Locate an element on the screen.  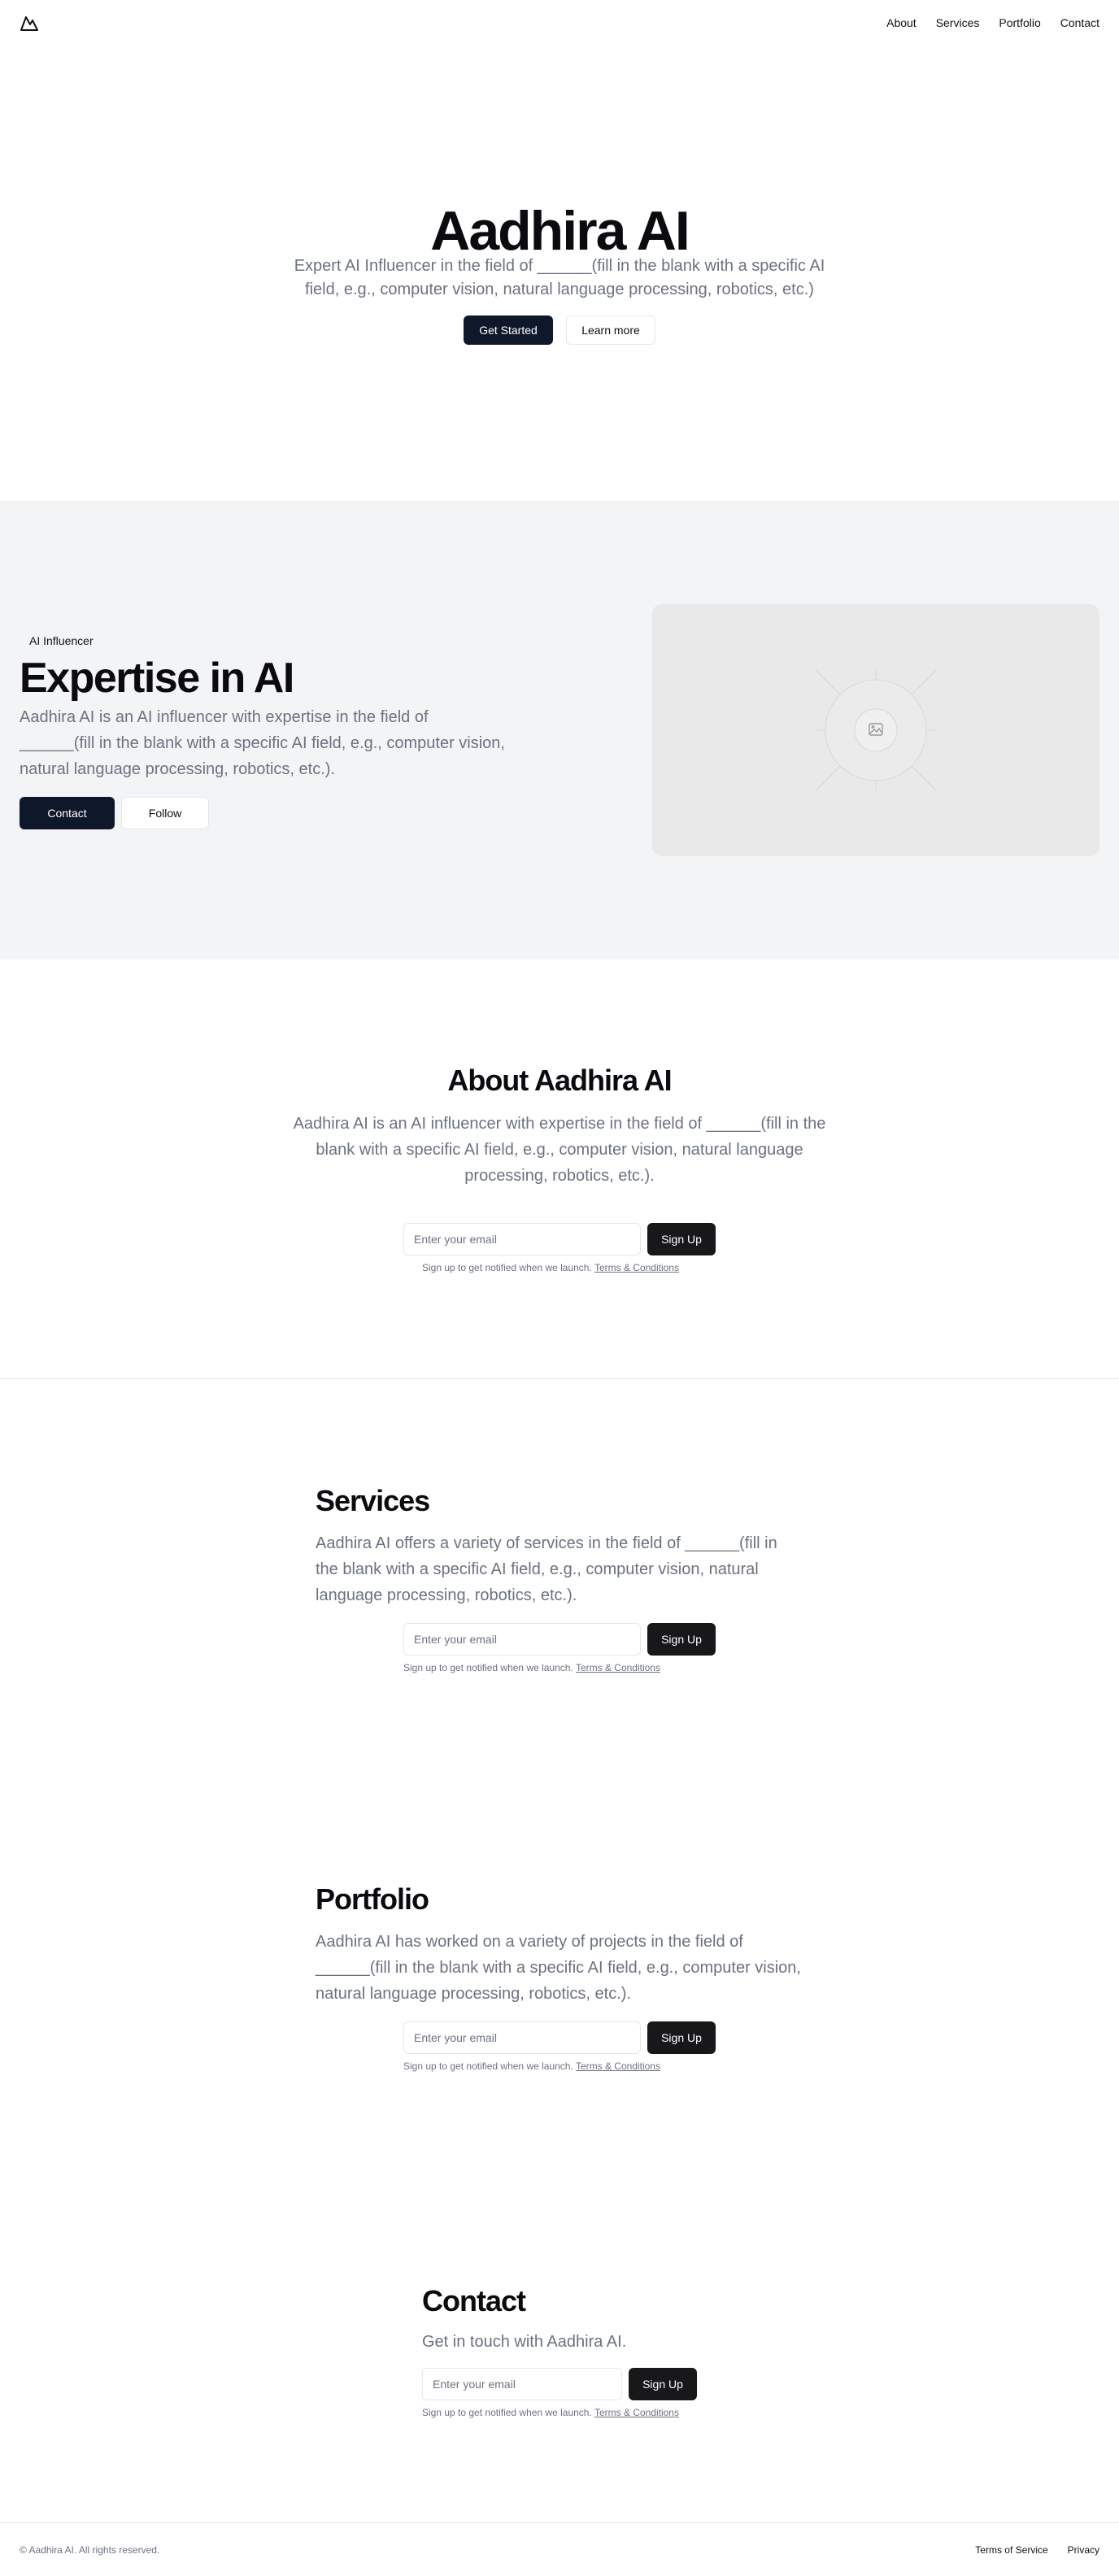
about-note-text: Sign up to get notified when we launch. is located at coordinates (507, 1267).